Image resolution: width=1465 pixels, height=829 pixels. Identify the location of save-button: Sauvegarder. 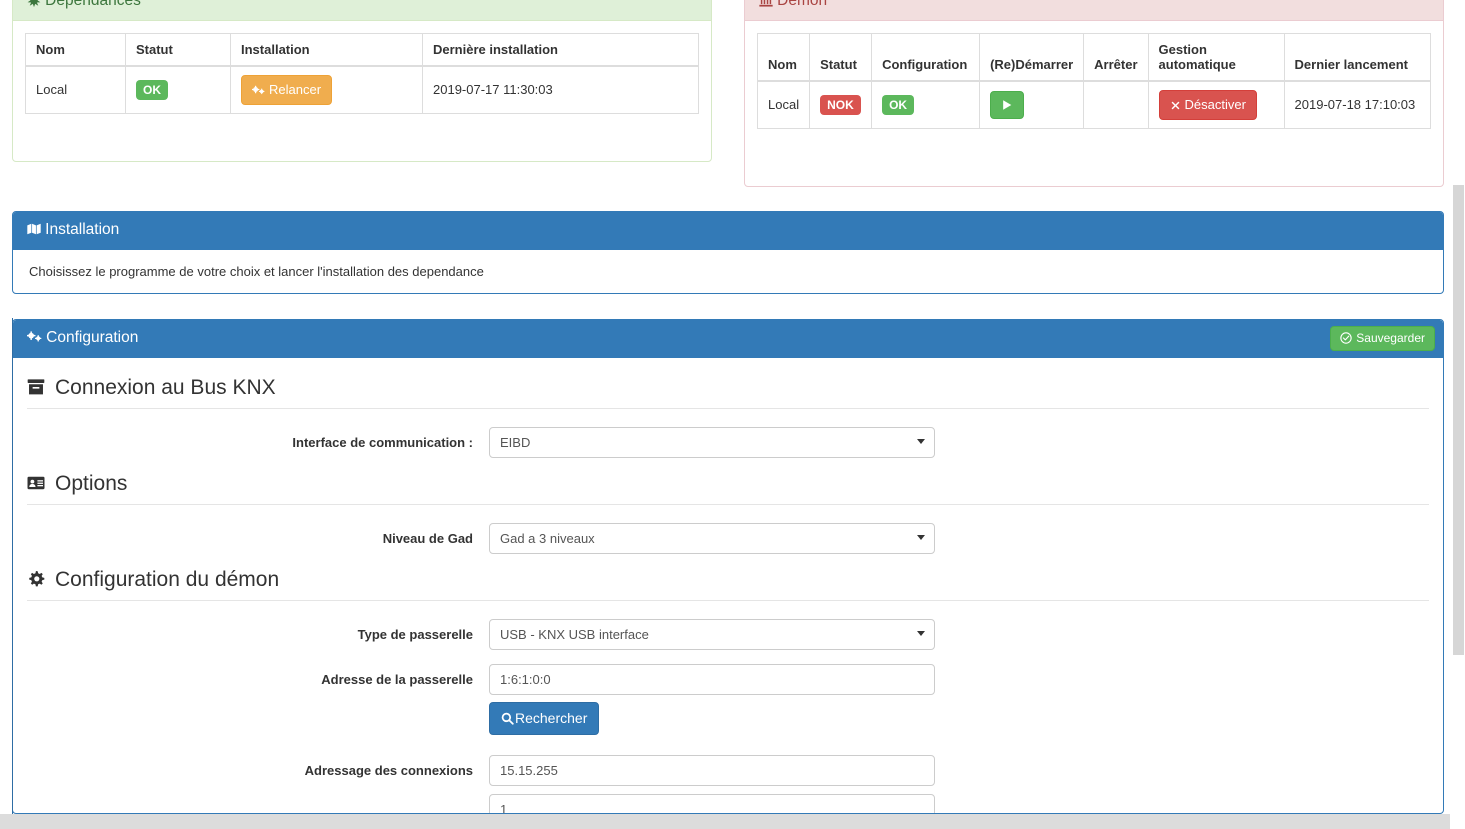
(1382, 338).